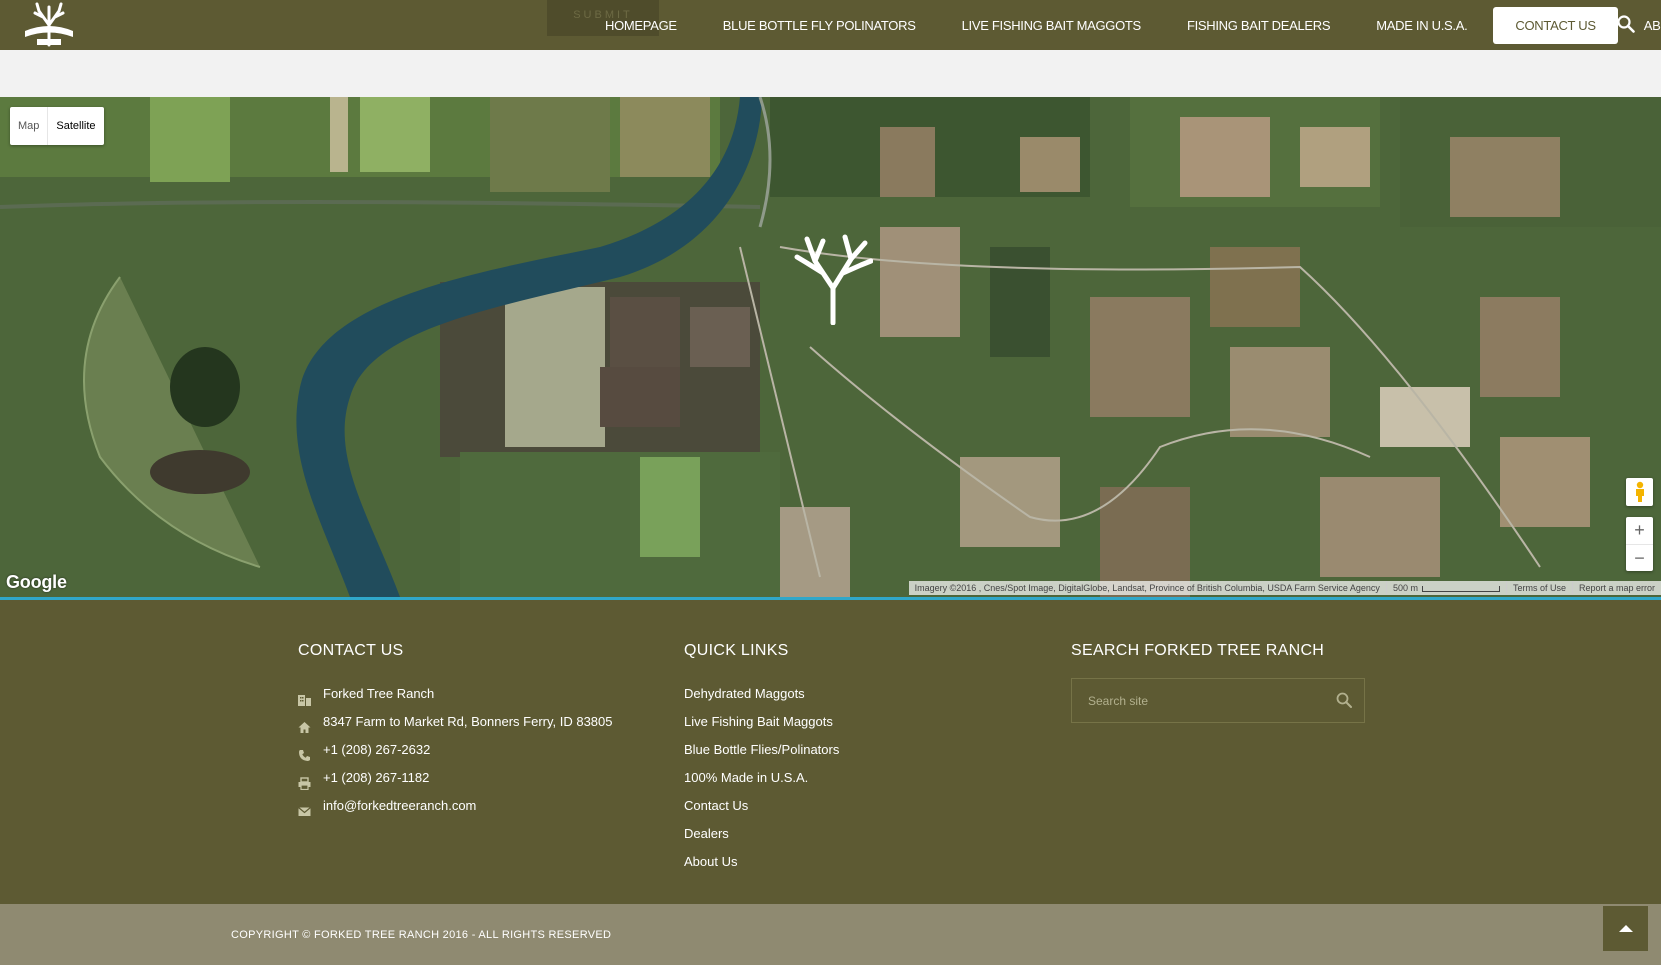 This screenshot has width=1661, height=965. I want to click on nav-live-bait-maggots: LIVE FISHING BAIT MAGGOTS, so click(1051, 25).